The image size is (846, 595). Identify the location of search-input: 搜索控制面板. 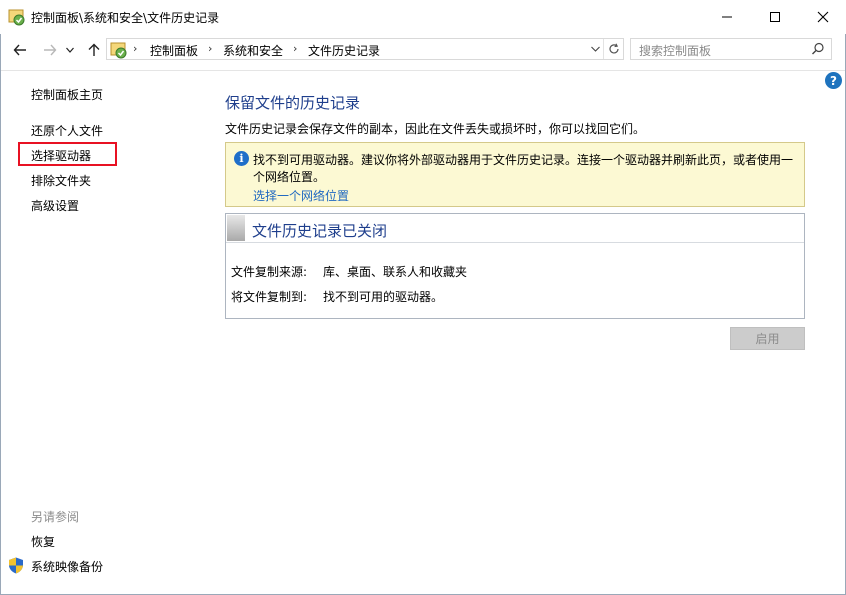
(731, 49).